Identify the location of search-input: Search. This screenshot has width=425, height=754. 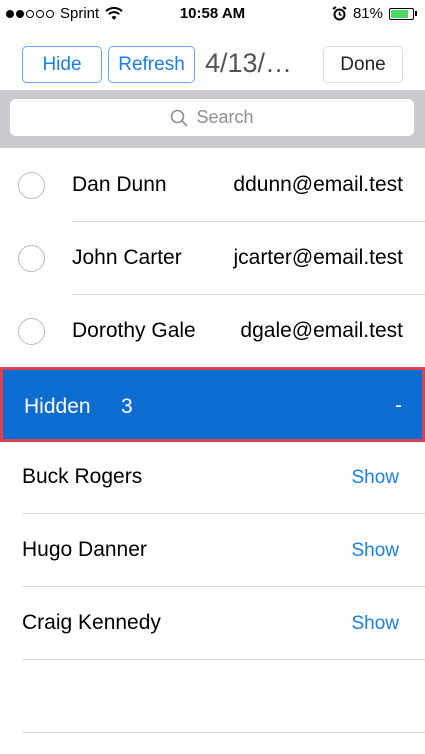
(212, 117).